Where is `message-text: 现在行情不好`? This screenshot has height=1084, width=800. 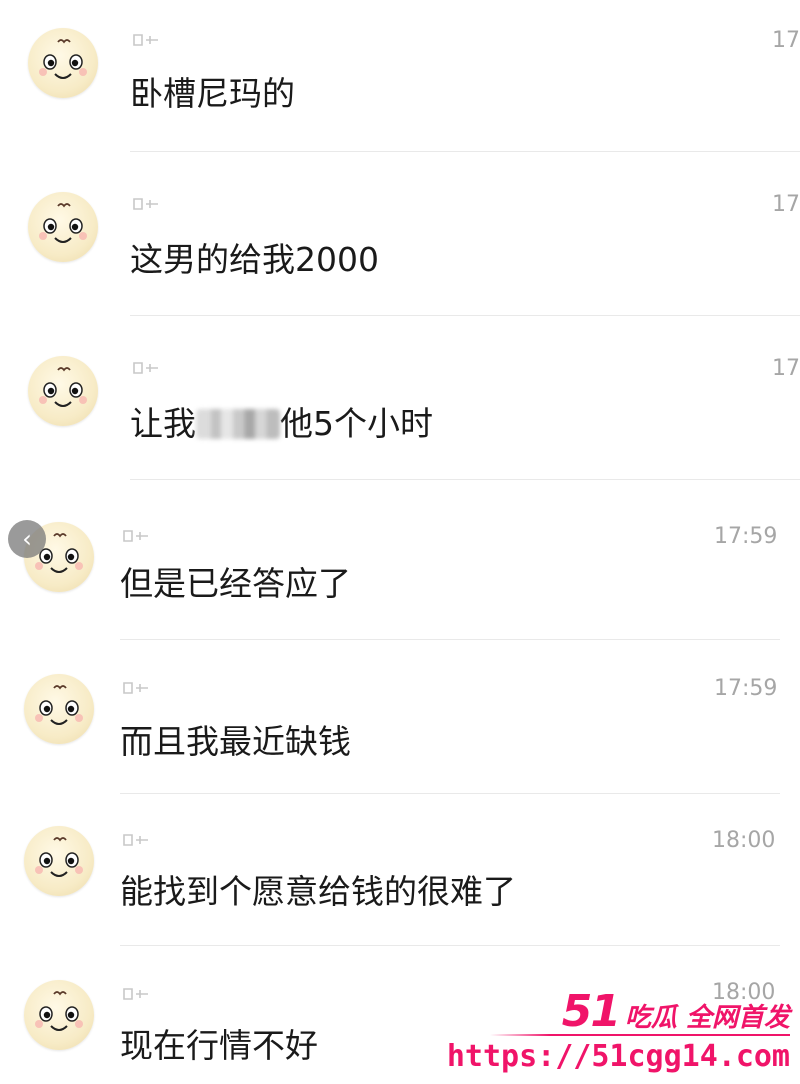
message-text: 现在行情不好 is located at coordinates (219, 1046).